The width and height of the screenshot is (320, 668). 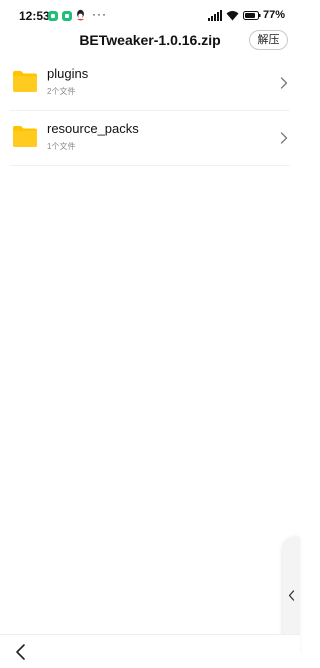 I want to click on back-button, so click(x=21, y=652).